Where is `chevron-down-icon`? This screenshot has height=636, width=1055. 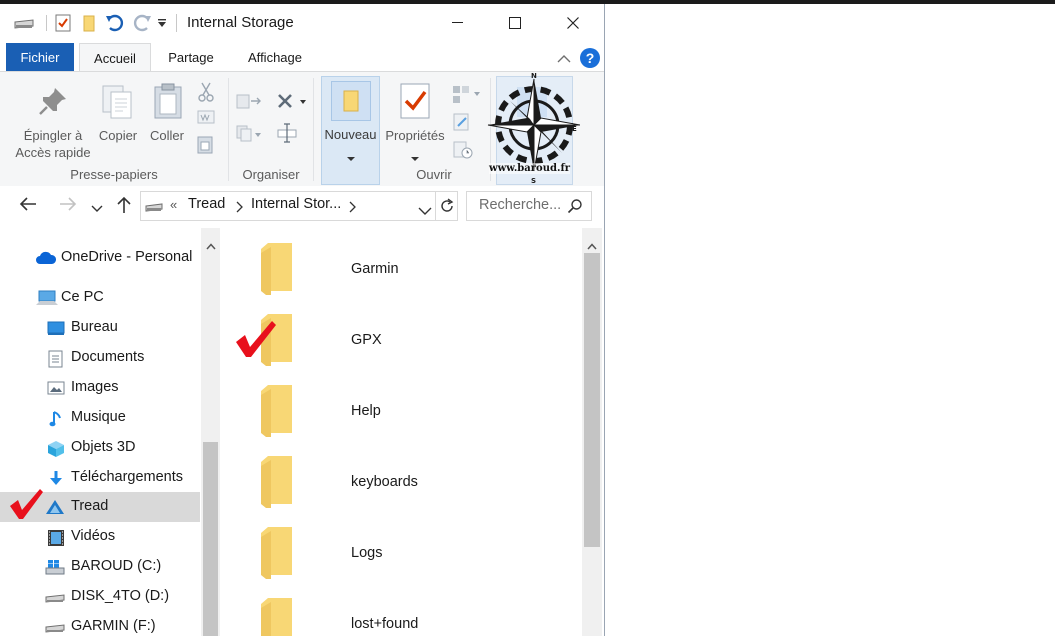
chevron-down-icon is located at coordinates (415, 157).